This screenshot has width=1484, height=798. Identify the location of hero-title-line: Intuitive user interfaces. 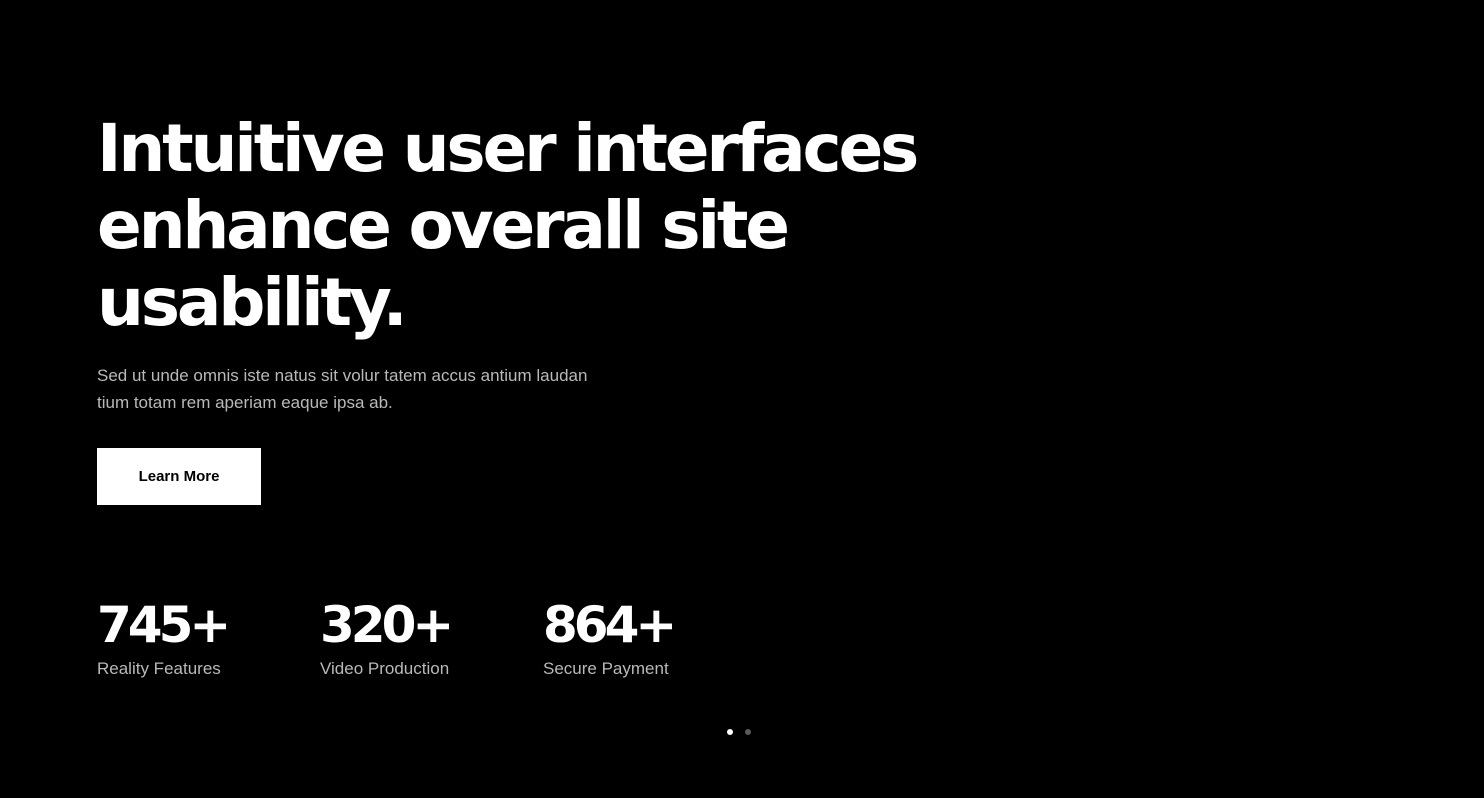
(508, 148).